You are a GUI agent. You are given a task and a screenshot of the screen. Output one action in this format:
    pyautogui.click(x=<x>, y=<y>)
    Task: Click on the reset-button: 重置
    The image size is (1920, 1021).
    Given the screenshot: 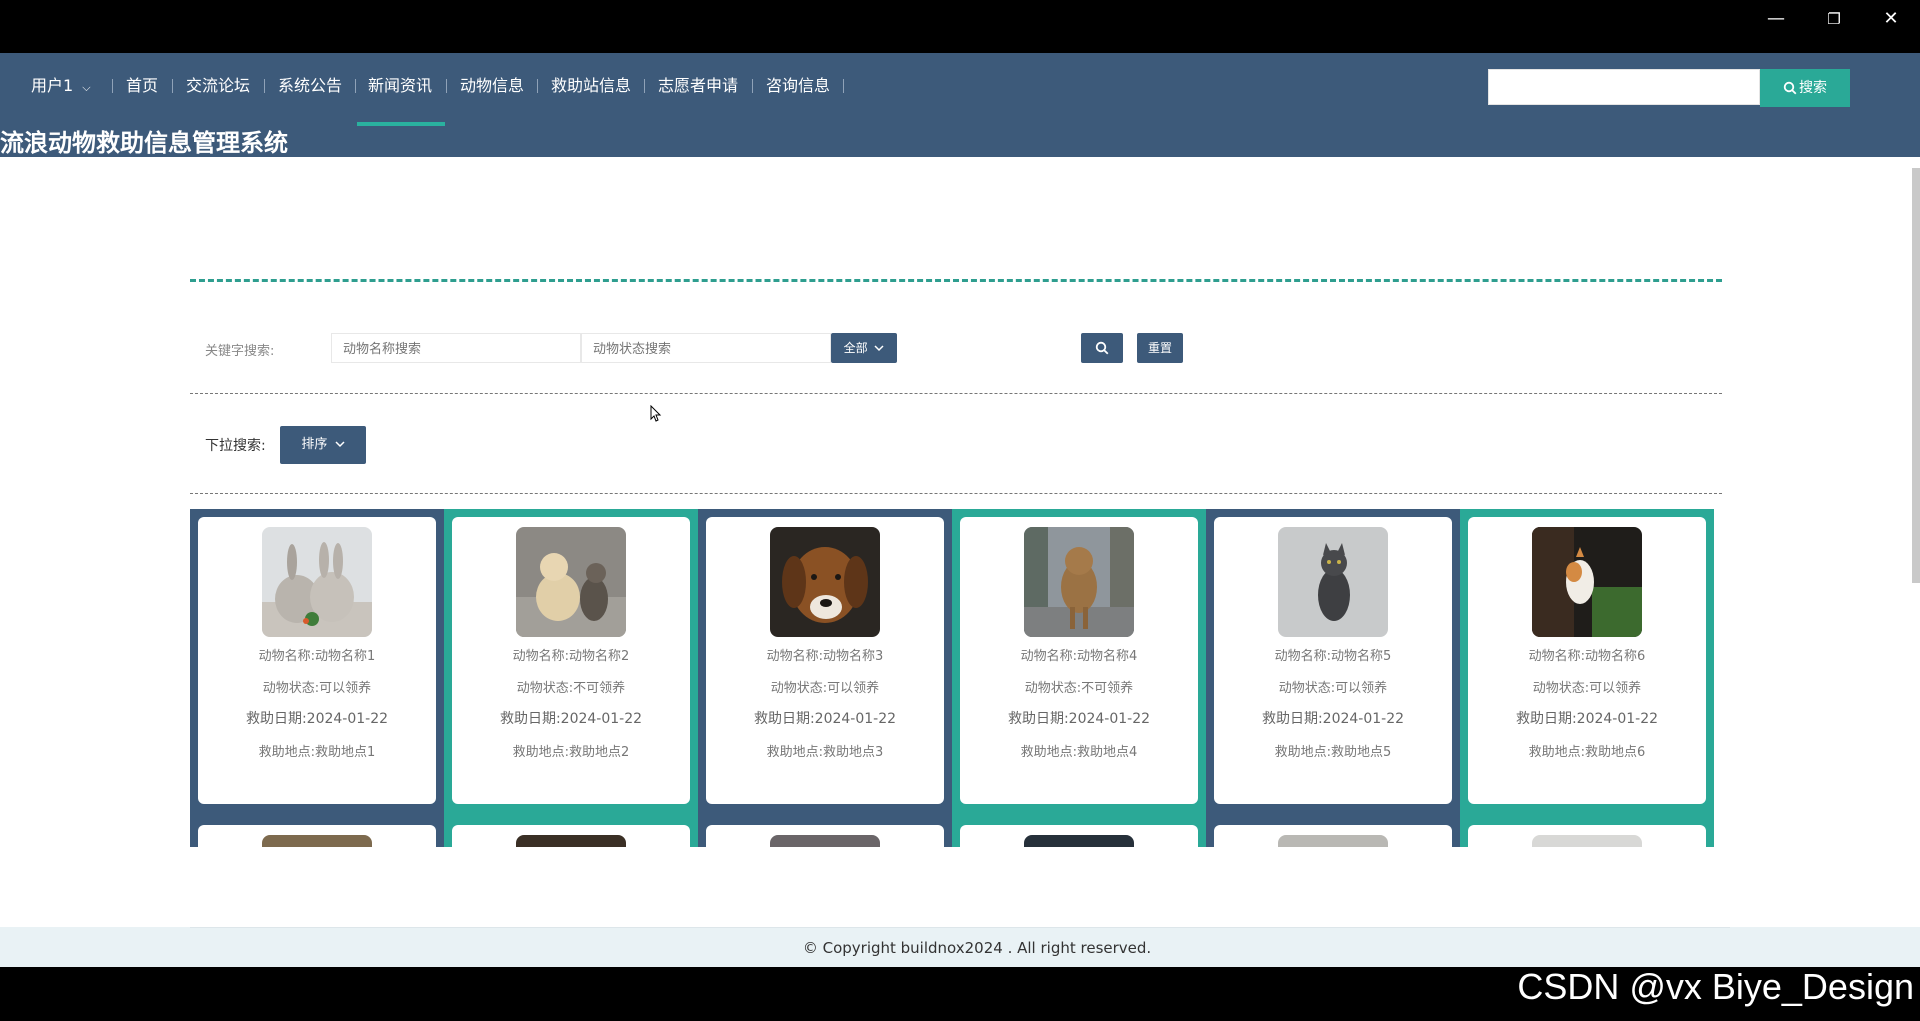 What is the action you would take?
    pyautogui.click(x=1160, y=348)
    